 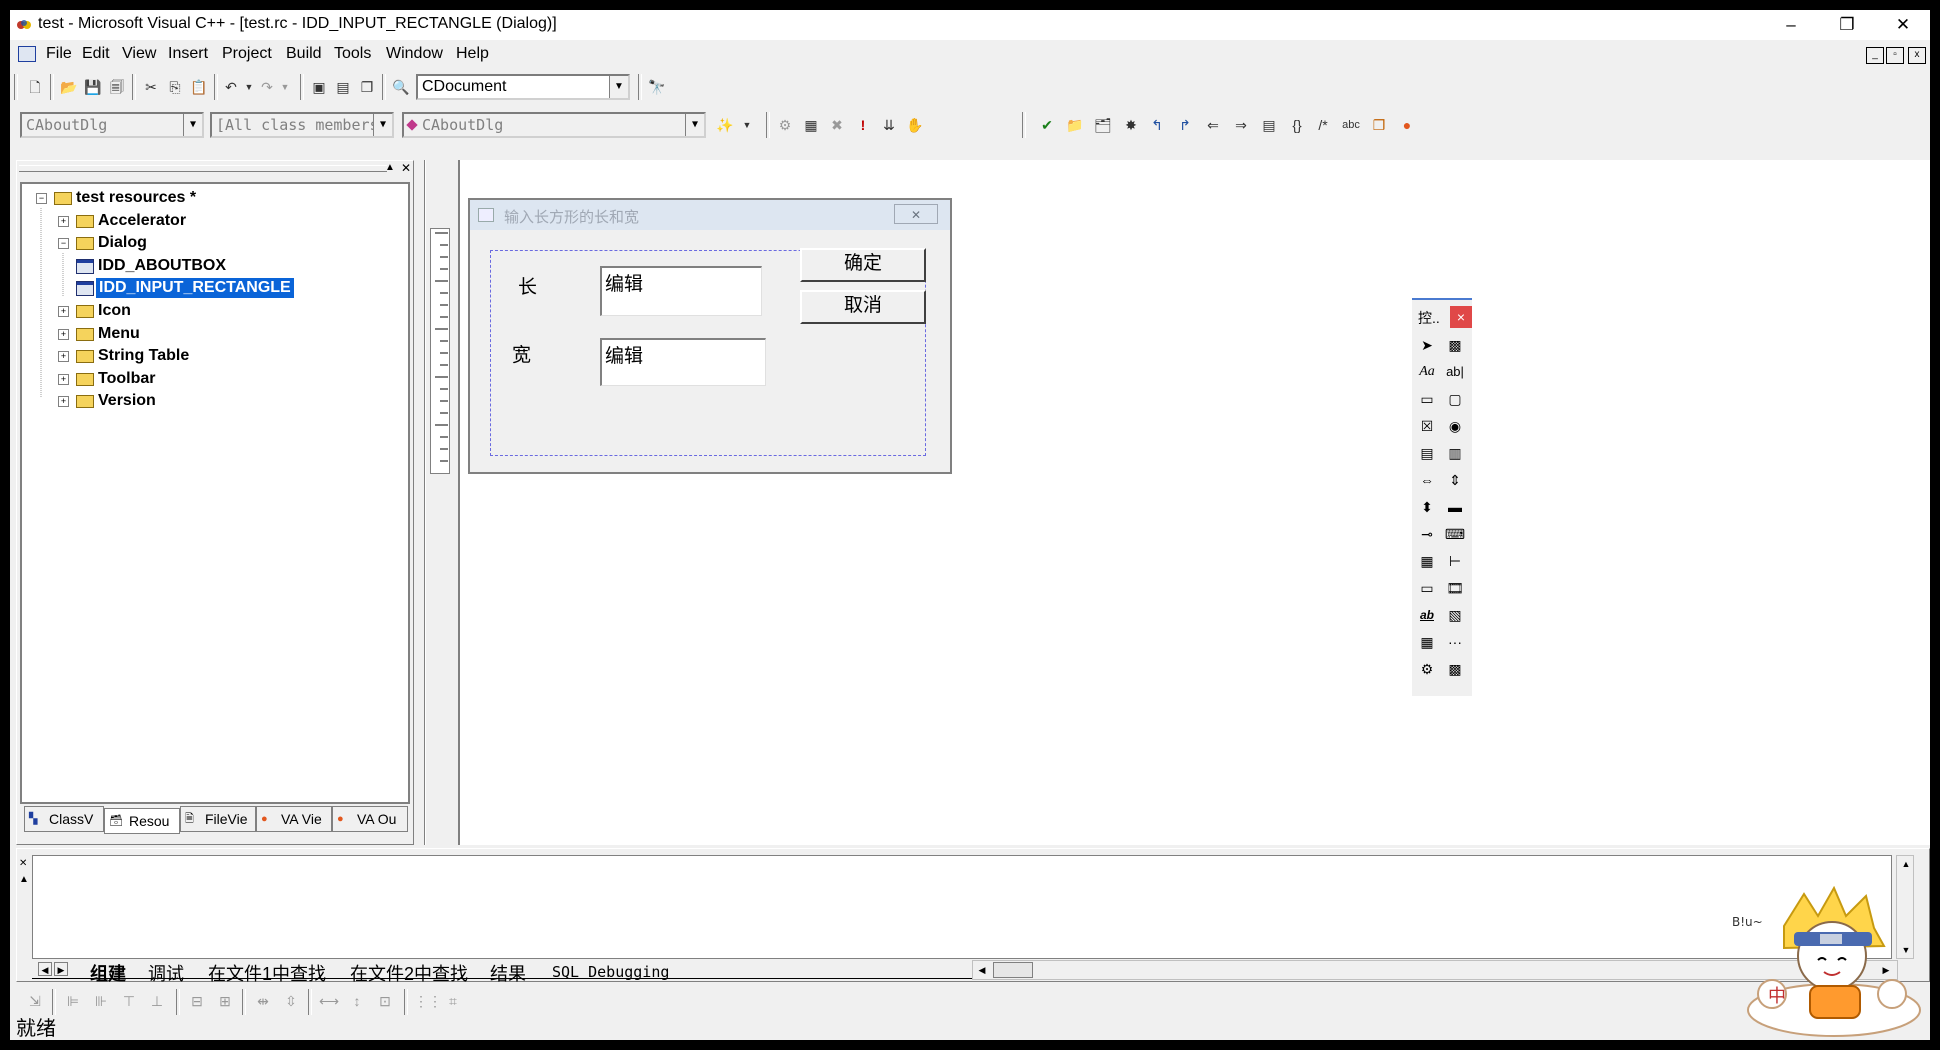 What do you see at coordinates (129, 1001) in the screenshot?
I see `align-top-icon: ⊤` at bounding box center [129, 1001].